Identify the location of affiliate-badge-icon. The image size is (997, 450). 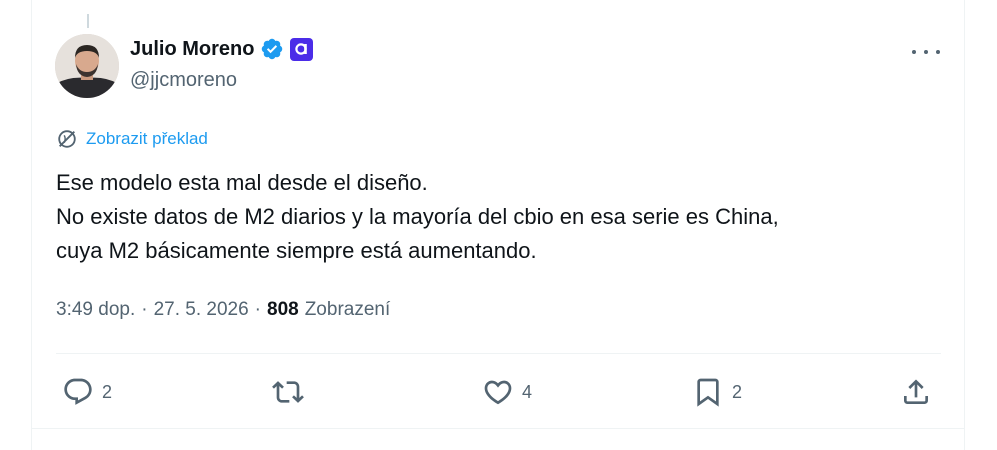
(302, 49).